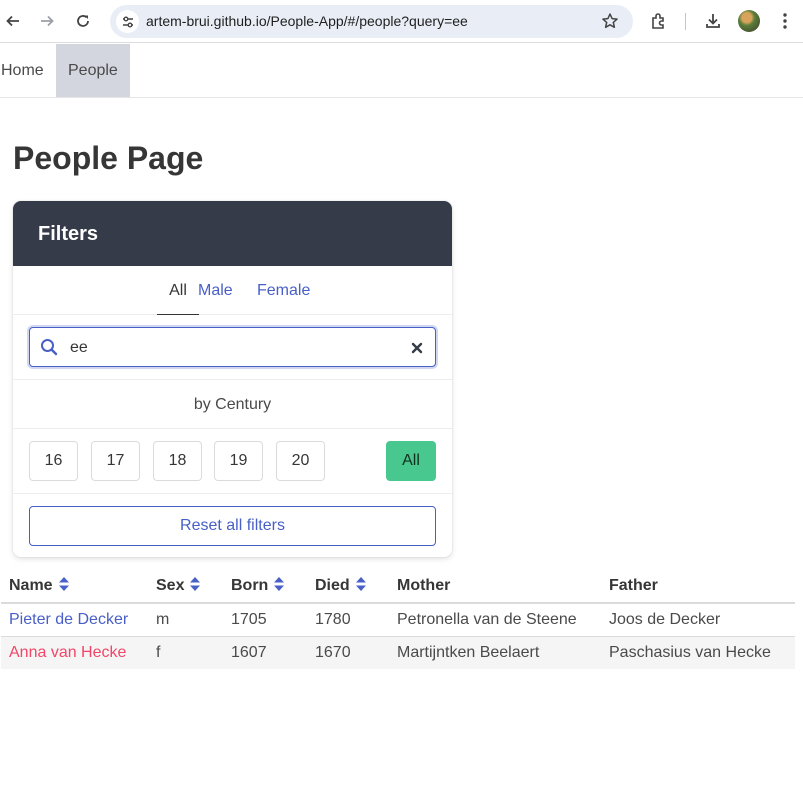 This screenshot has width=803, height=788. I want to click on century-label: by Century, so click(232, 404).